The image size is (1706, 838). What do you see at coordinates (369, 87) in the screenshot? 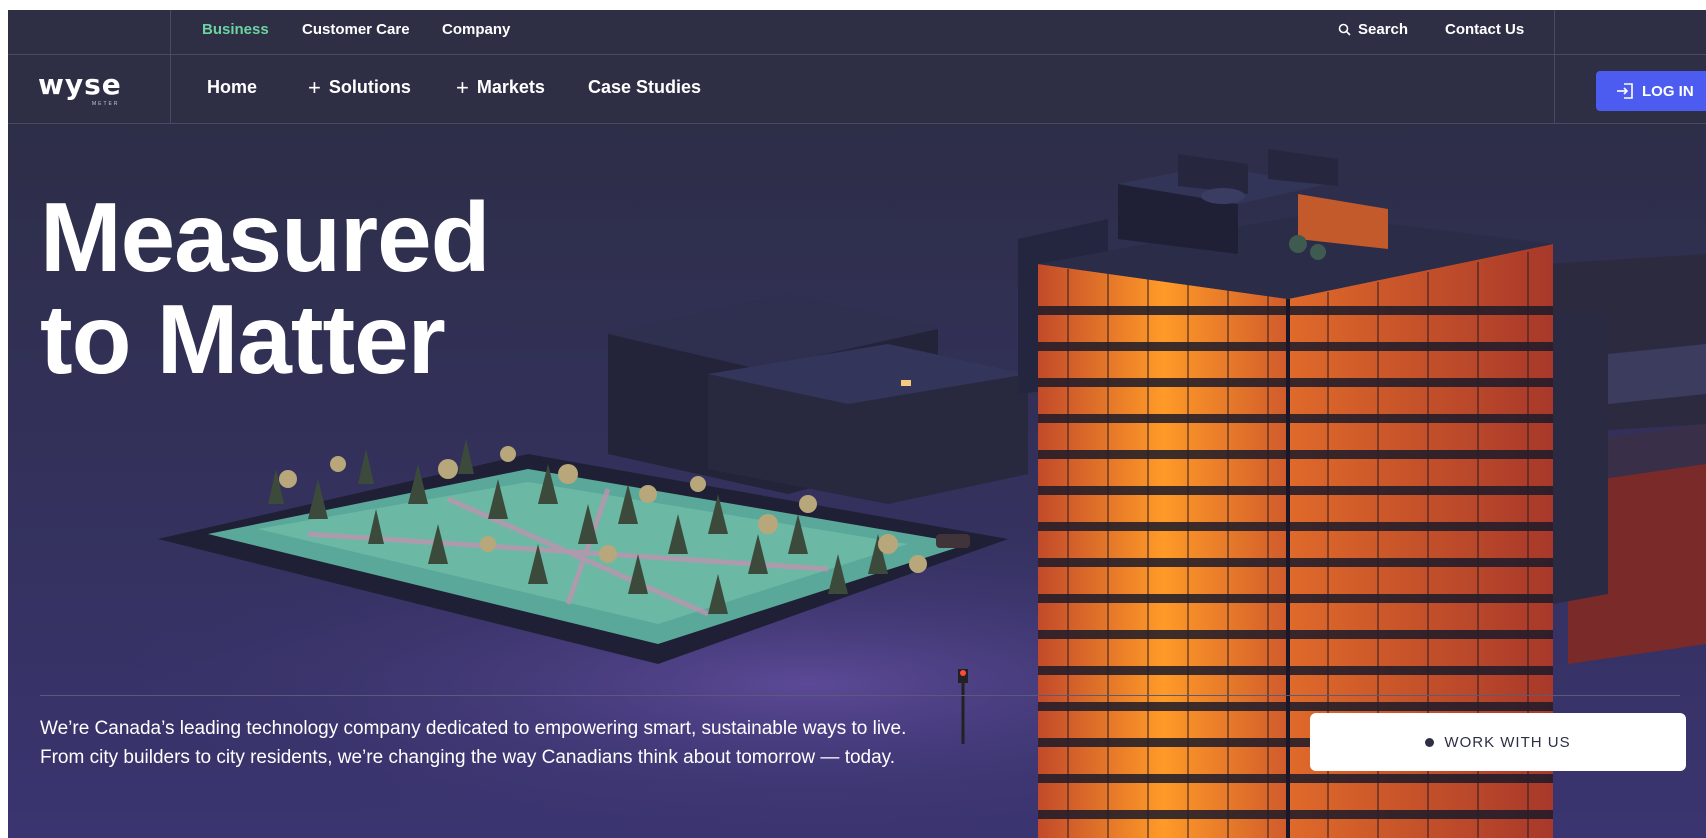
I see `nav-solutions-label: Solutions` at bounding box center [369, 87].